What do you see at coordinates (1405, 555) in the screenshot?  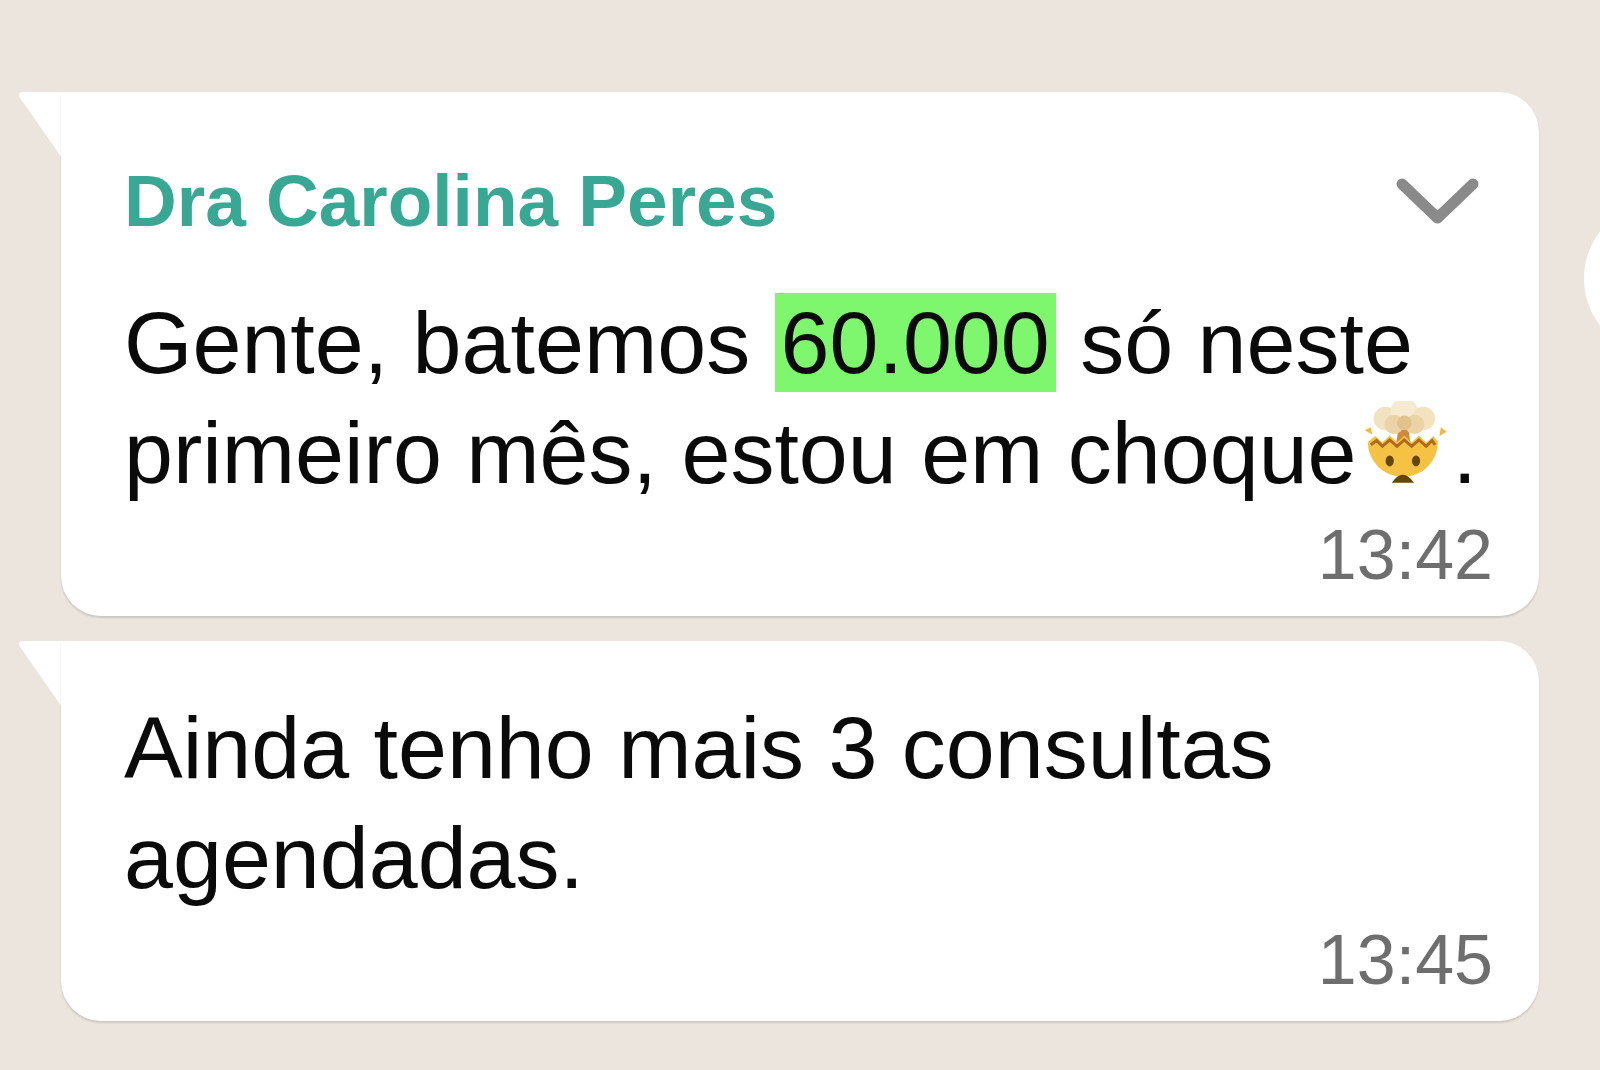 I see `message-time: 13:42` at bounding box center [1405, 555].